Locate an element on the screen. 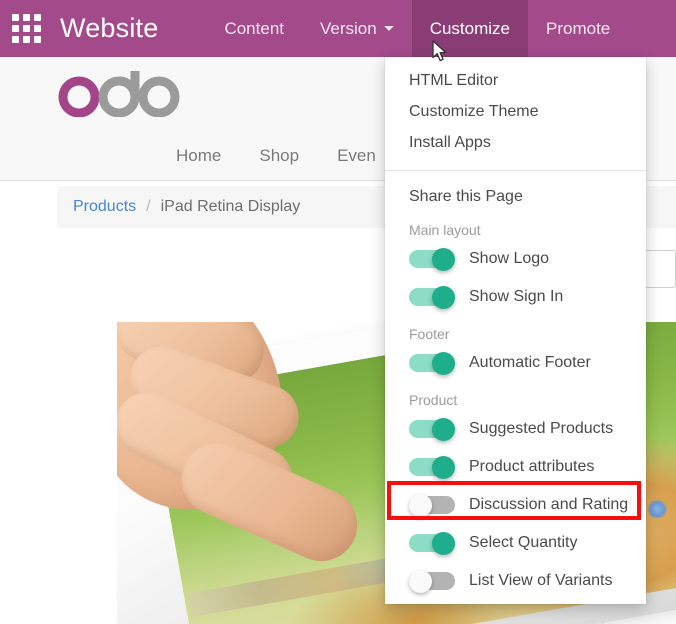  toggle-show-sign-in is located at coordinates (432, 297).